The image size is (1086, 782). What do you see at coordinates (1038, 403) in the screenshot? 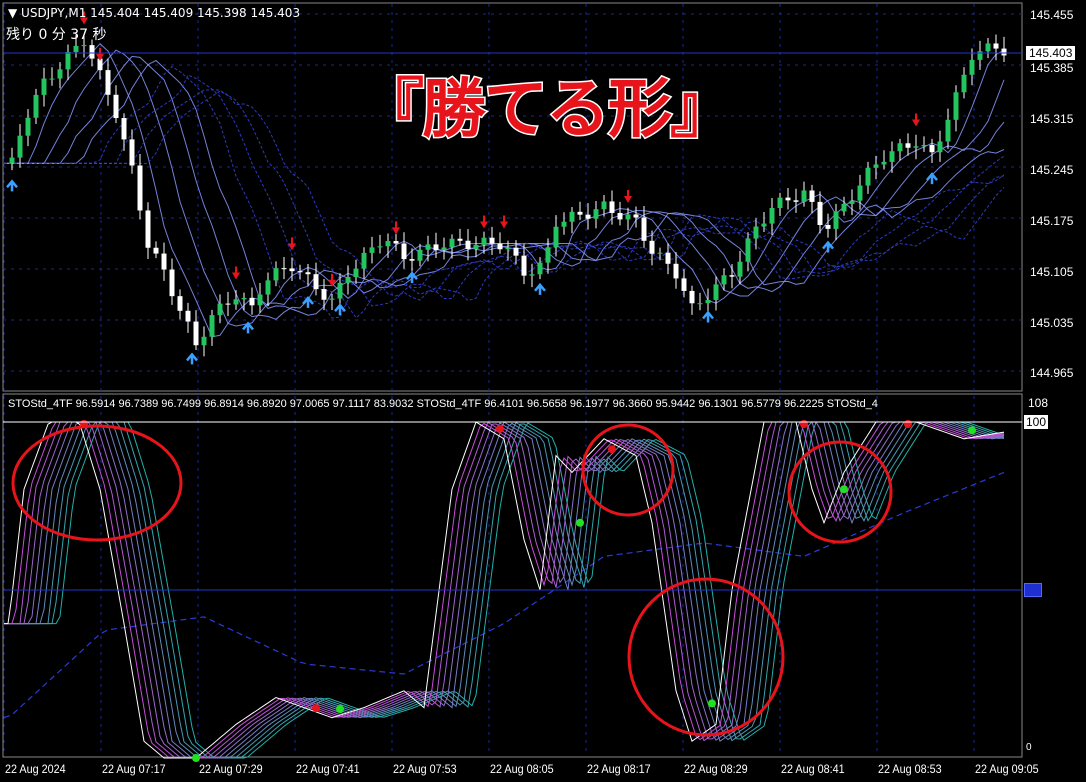
I see `indicator-axis-max: 108` at bounding box center [1038, 403].